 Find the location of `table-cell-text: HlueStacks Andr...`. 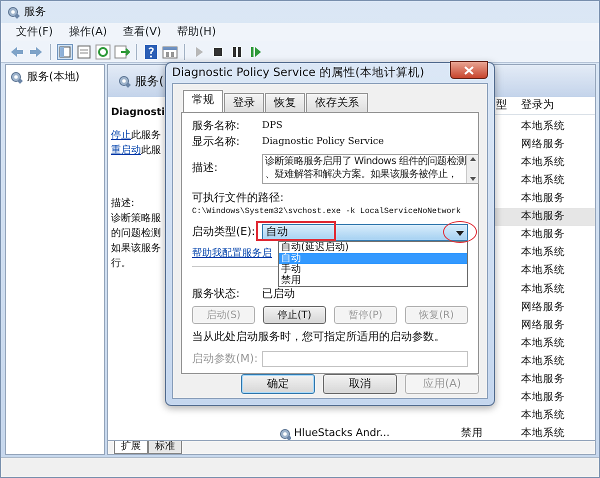

table-cell-text: HlueStacks Andr... is located at coordinates (342, 434).